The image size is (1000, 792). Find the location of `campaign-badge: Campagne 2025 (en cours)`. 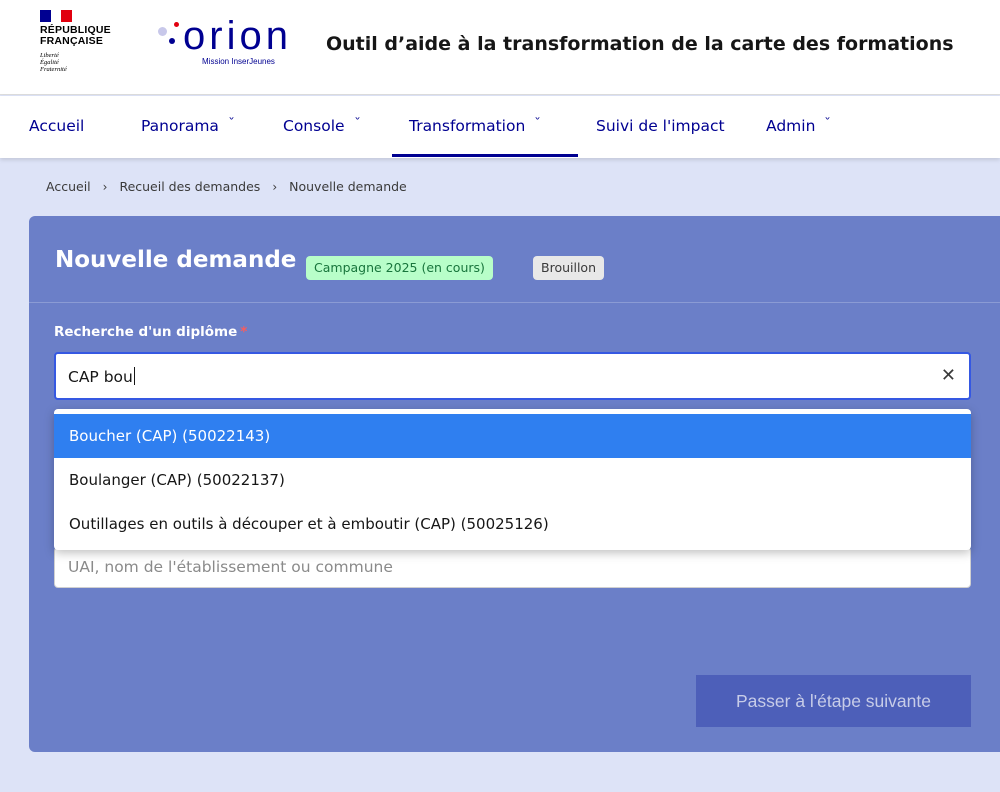

campaign-badge: Campagne 2025 (en cours) is located at coordinates (399, 268).